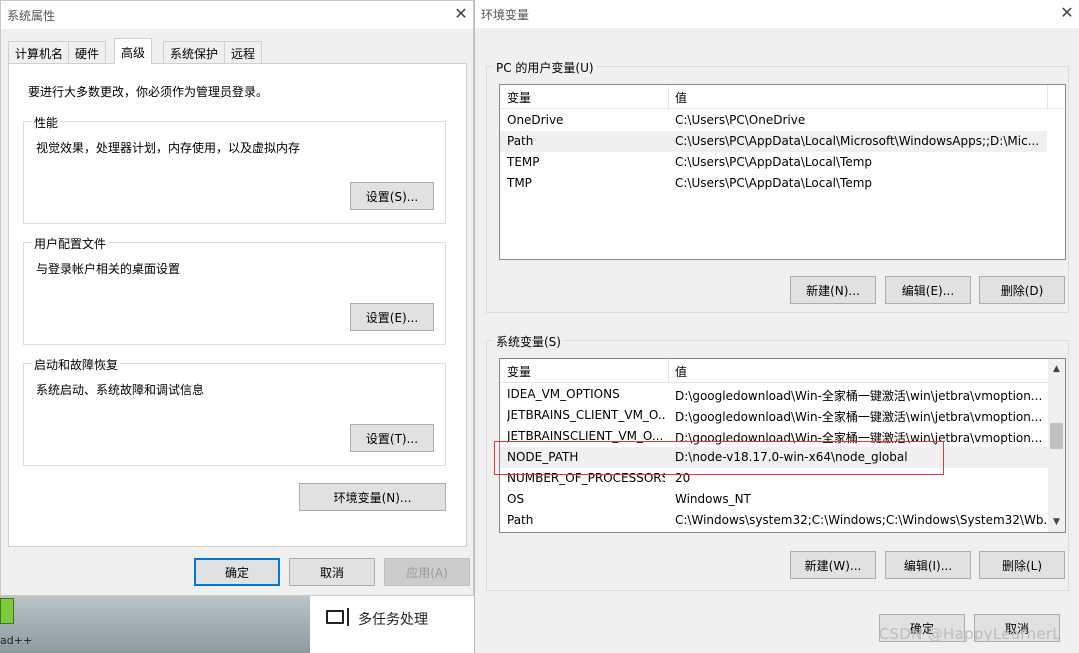 Image resolution: width=1079 pixels, height=653 pixels. I want to click on tab-remote: 远程, so click(243, 52).